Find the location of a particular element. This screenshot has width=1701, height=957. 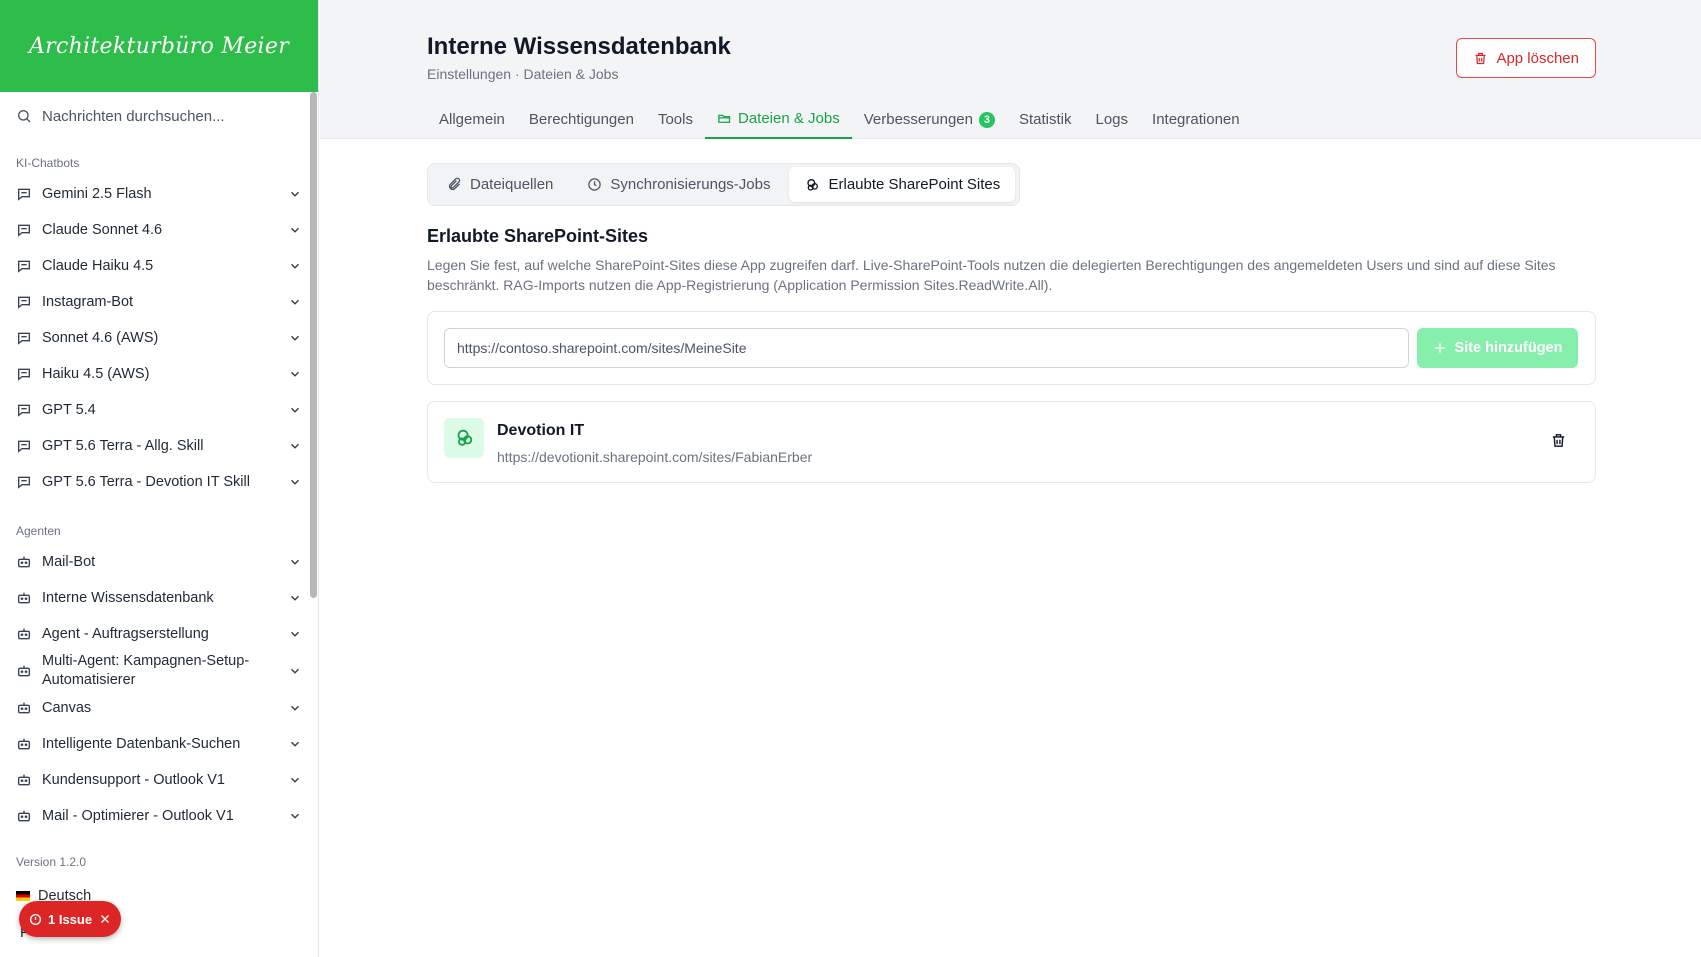

sidebar-item-label: Mail - Optimierer - Outlook V1 is located at coordinates (138, 816).